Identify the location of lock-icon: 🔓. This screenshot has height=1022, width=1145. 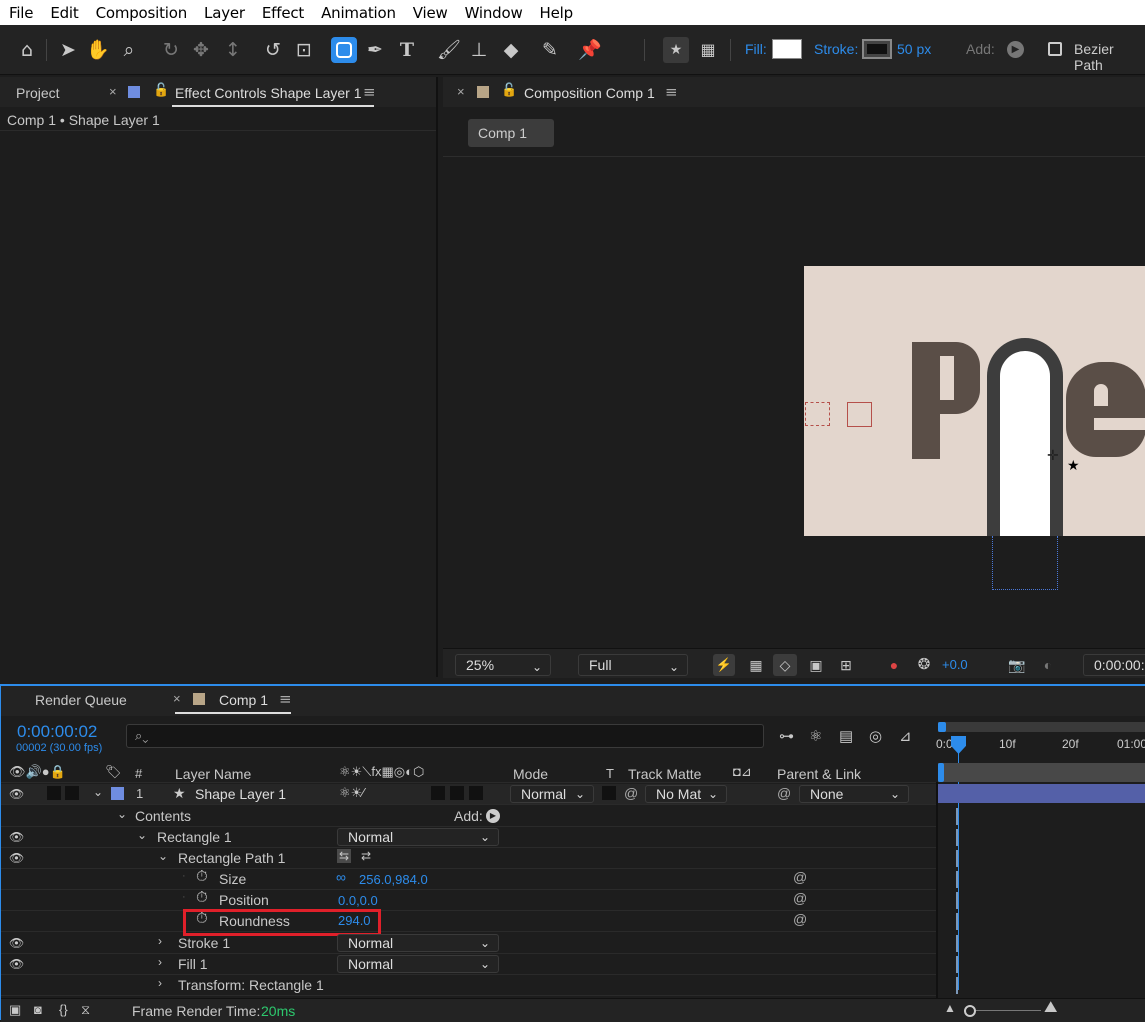
(509, 90).